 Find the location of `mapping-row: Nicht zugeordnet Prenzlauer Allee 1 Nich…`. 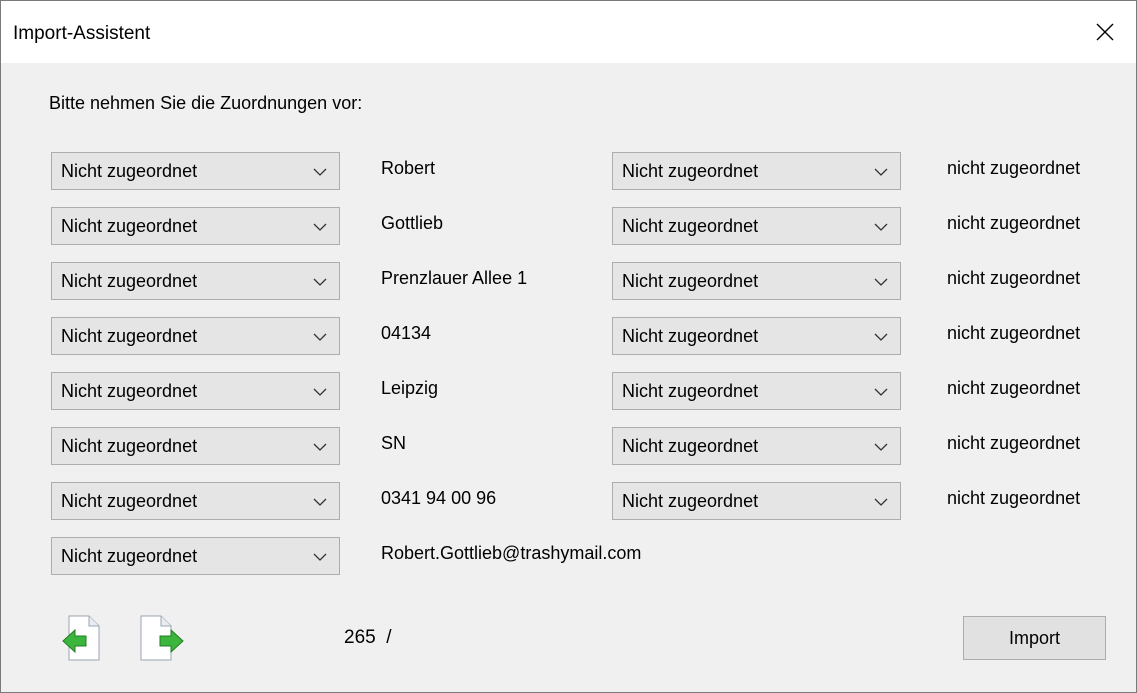

mapping-row: Nicht zugeordnet Prenzlauer Allee 1 Nich… is located at coordinates (551, 282).